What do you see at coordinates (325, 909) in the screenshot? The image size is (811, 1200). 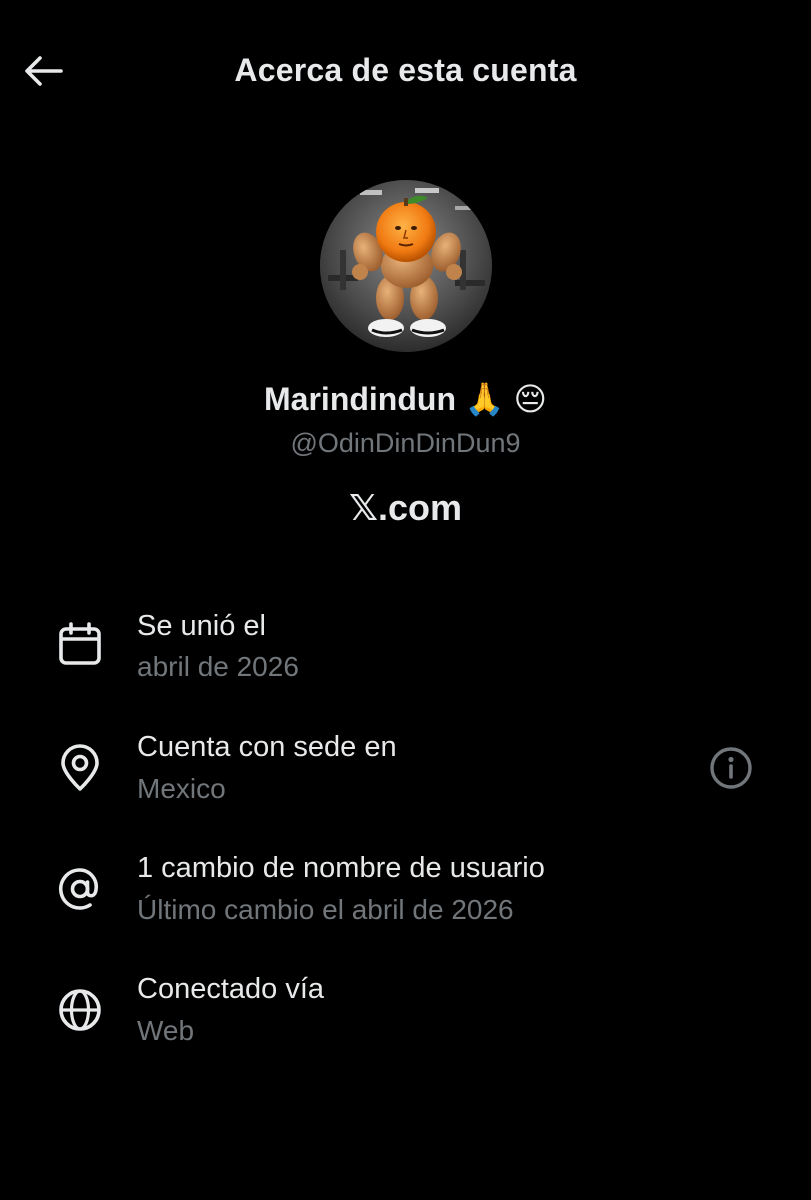 I see `row-subtitle: Último cambio el abril de 2026` at bounding box center [325, 909].